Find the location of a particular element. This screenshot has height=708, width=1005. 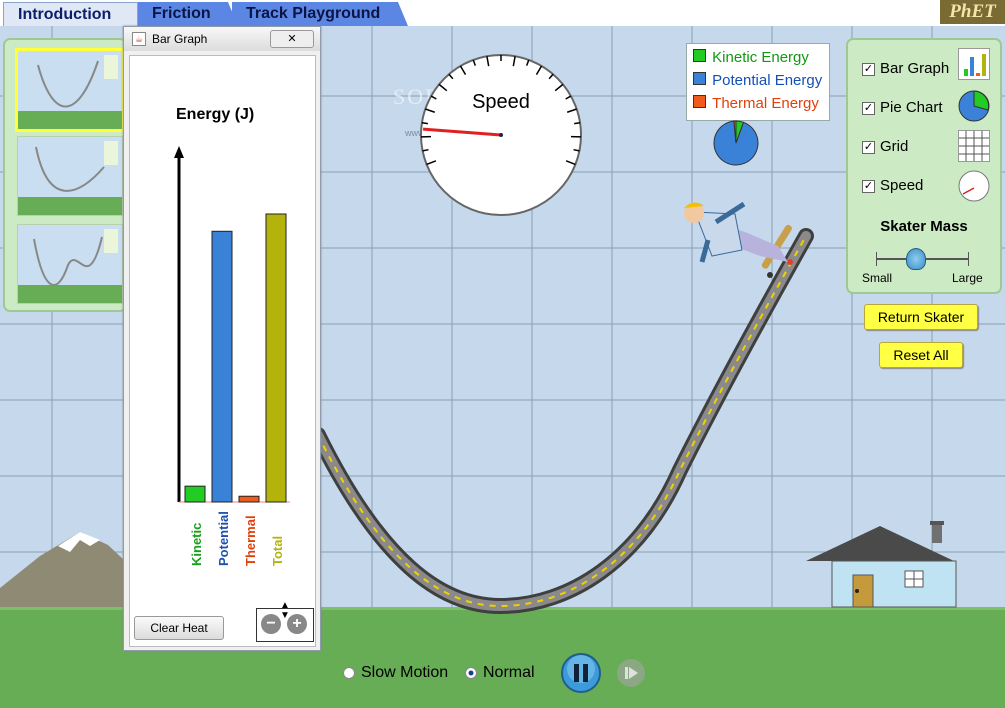

zoom-out-button: − is located at coordinates (271, 624).